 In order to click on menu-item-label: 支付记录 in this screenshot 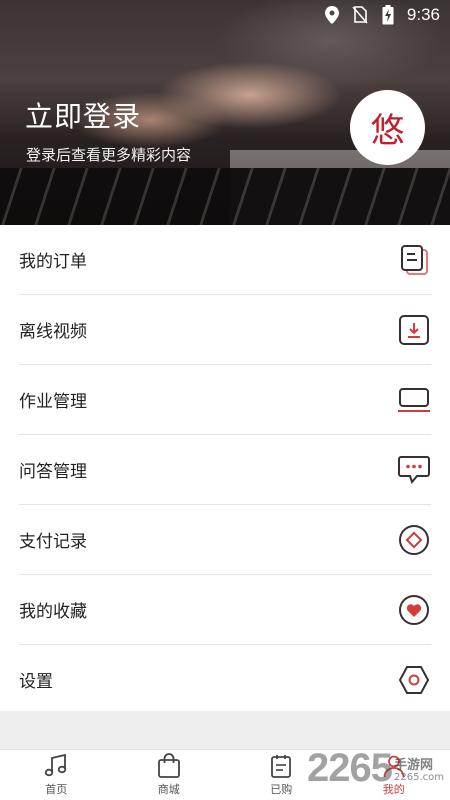, I will do `click(53, 539)`.